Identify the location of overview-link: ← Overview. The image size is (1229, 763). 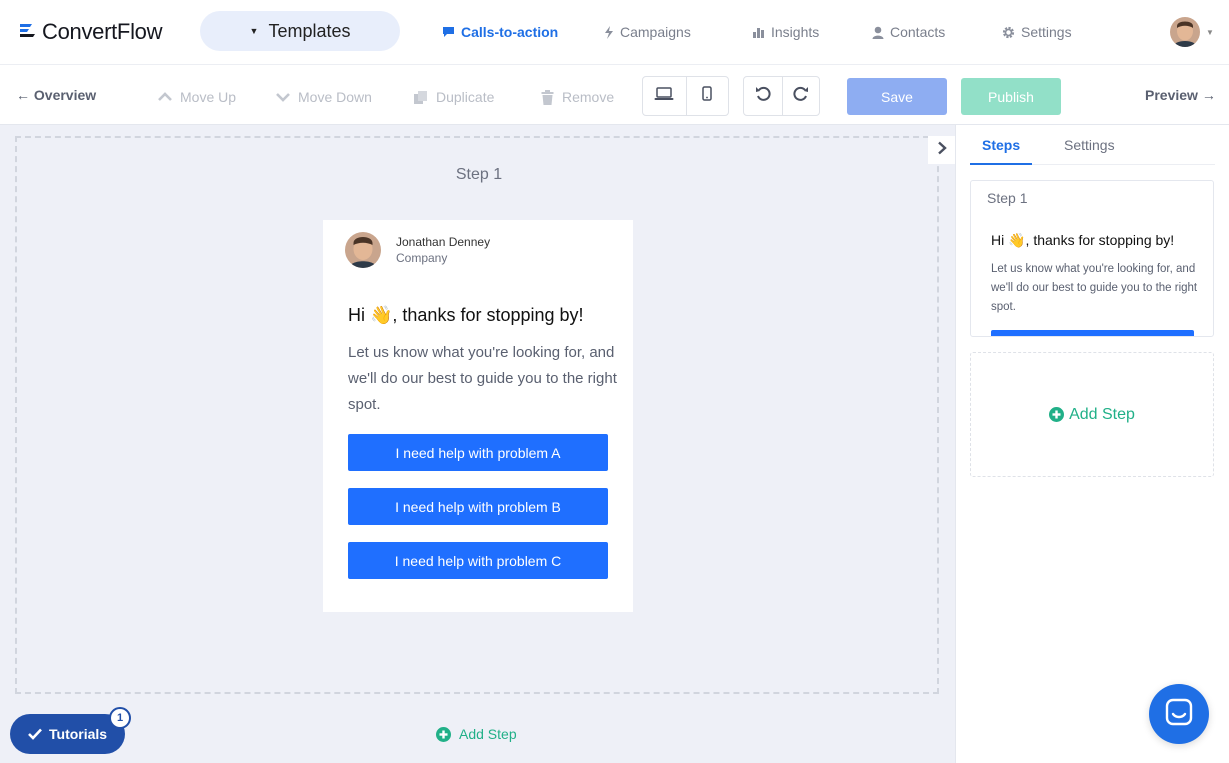
(56, 95).